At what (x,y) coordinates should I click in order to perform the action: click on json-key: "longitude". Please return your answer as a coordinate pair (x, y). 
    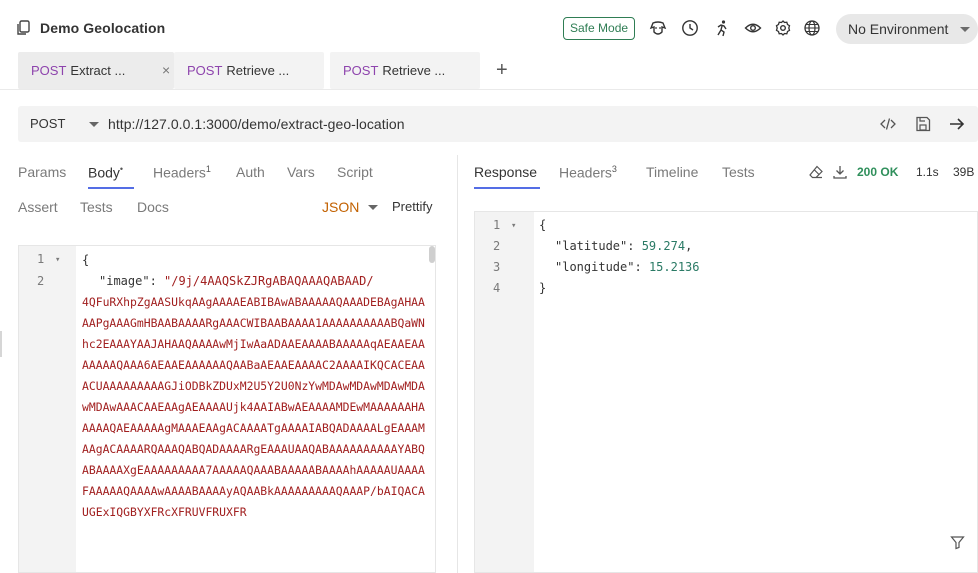
    Looking at the image, I should click on (595, 267).